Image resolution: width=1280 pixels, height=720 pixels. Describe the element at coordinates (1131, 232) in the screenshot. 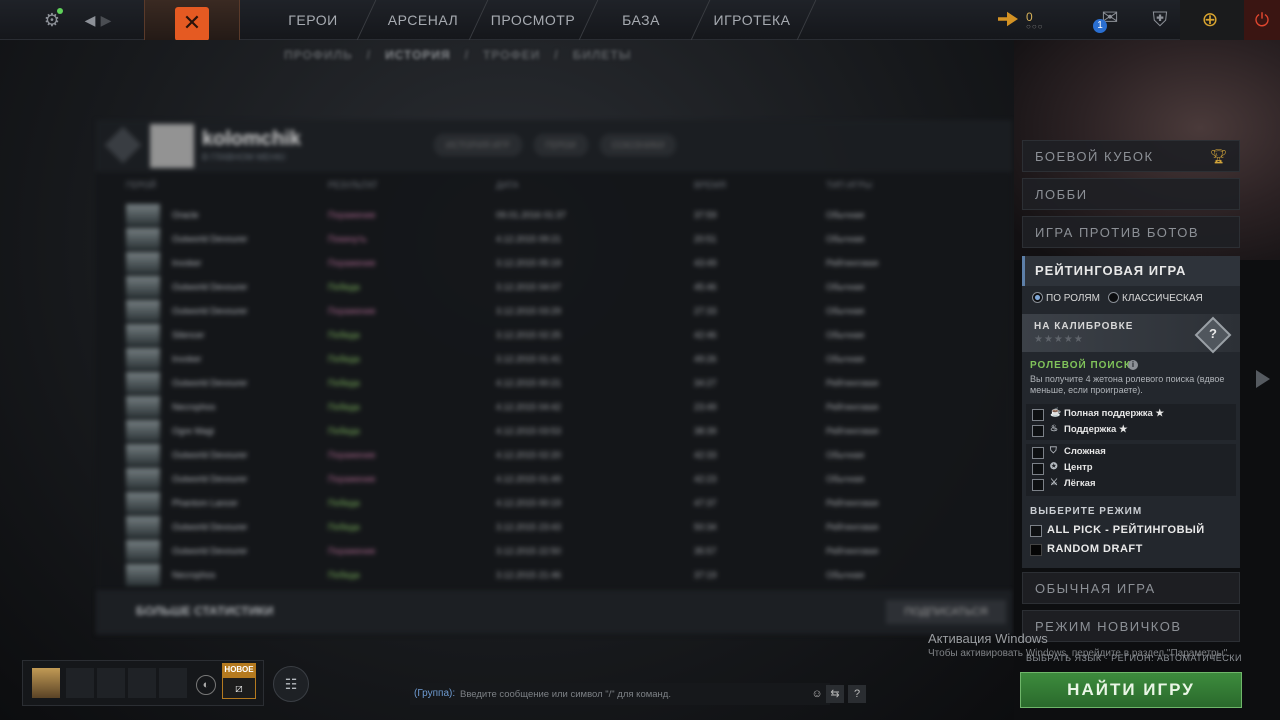

I see `vs-bots-button: ИГРА ПРОТИВ БОТОВ` at that location.